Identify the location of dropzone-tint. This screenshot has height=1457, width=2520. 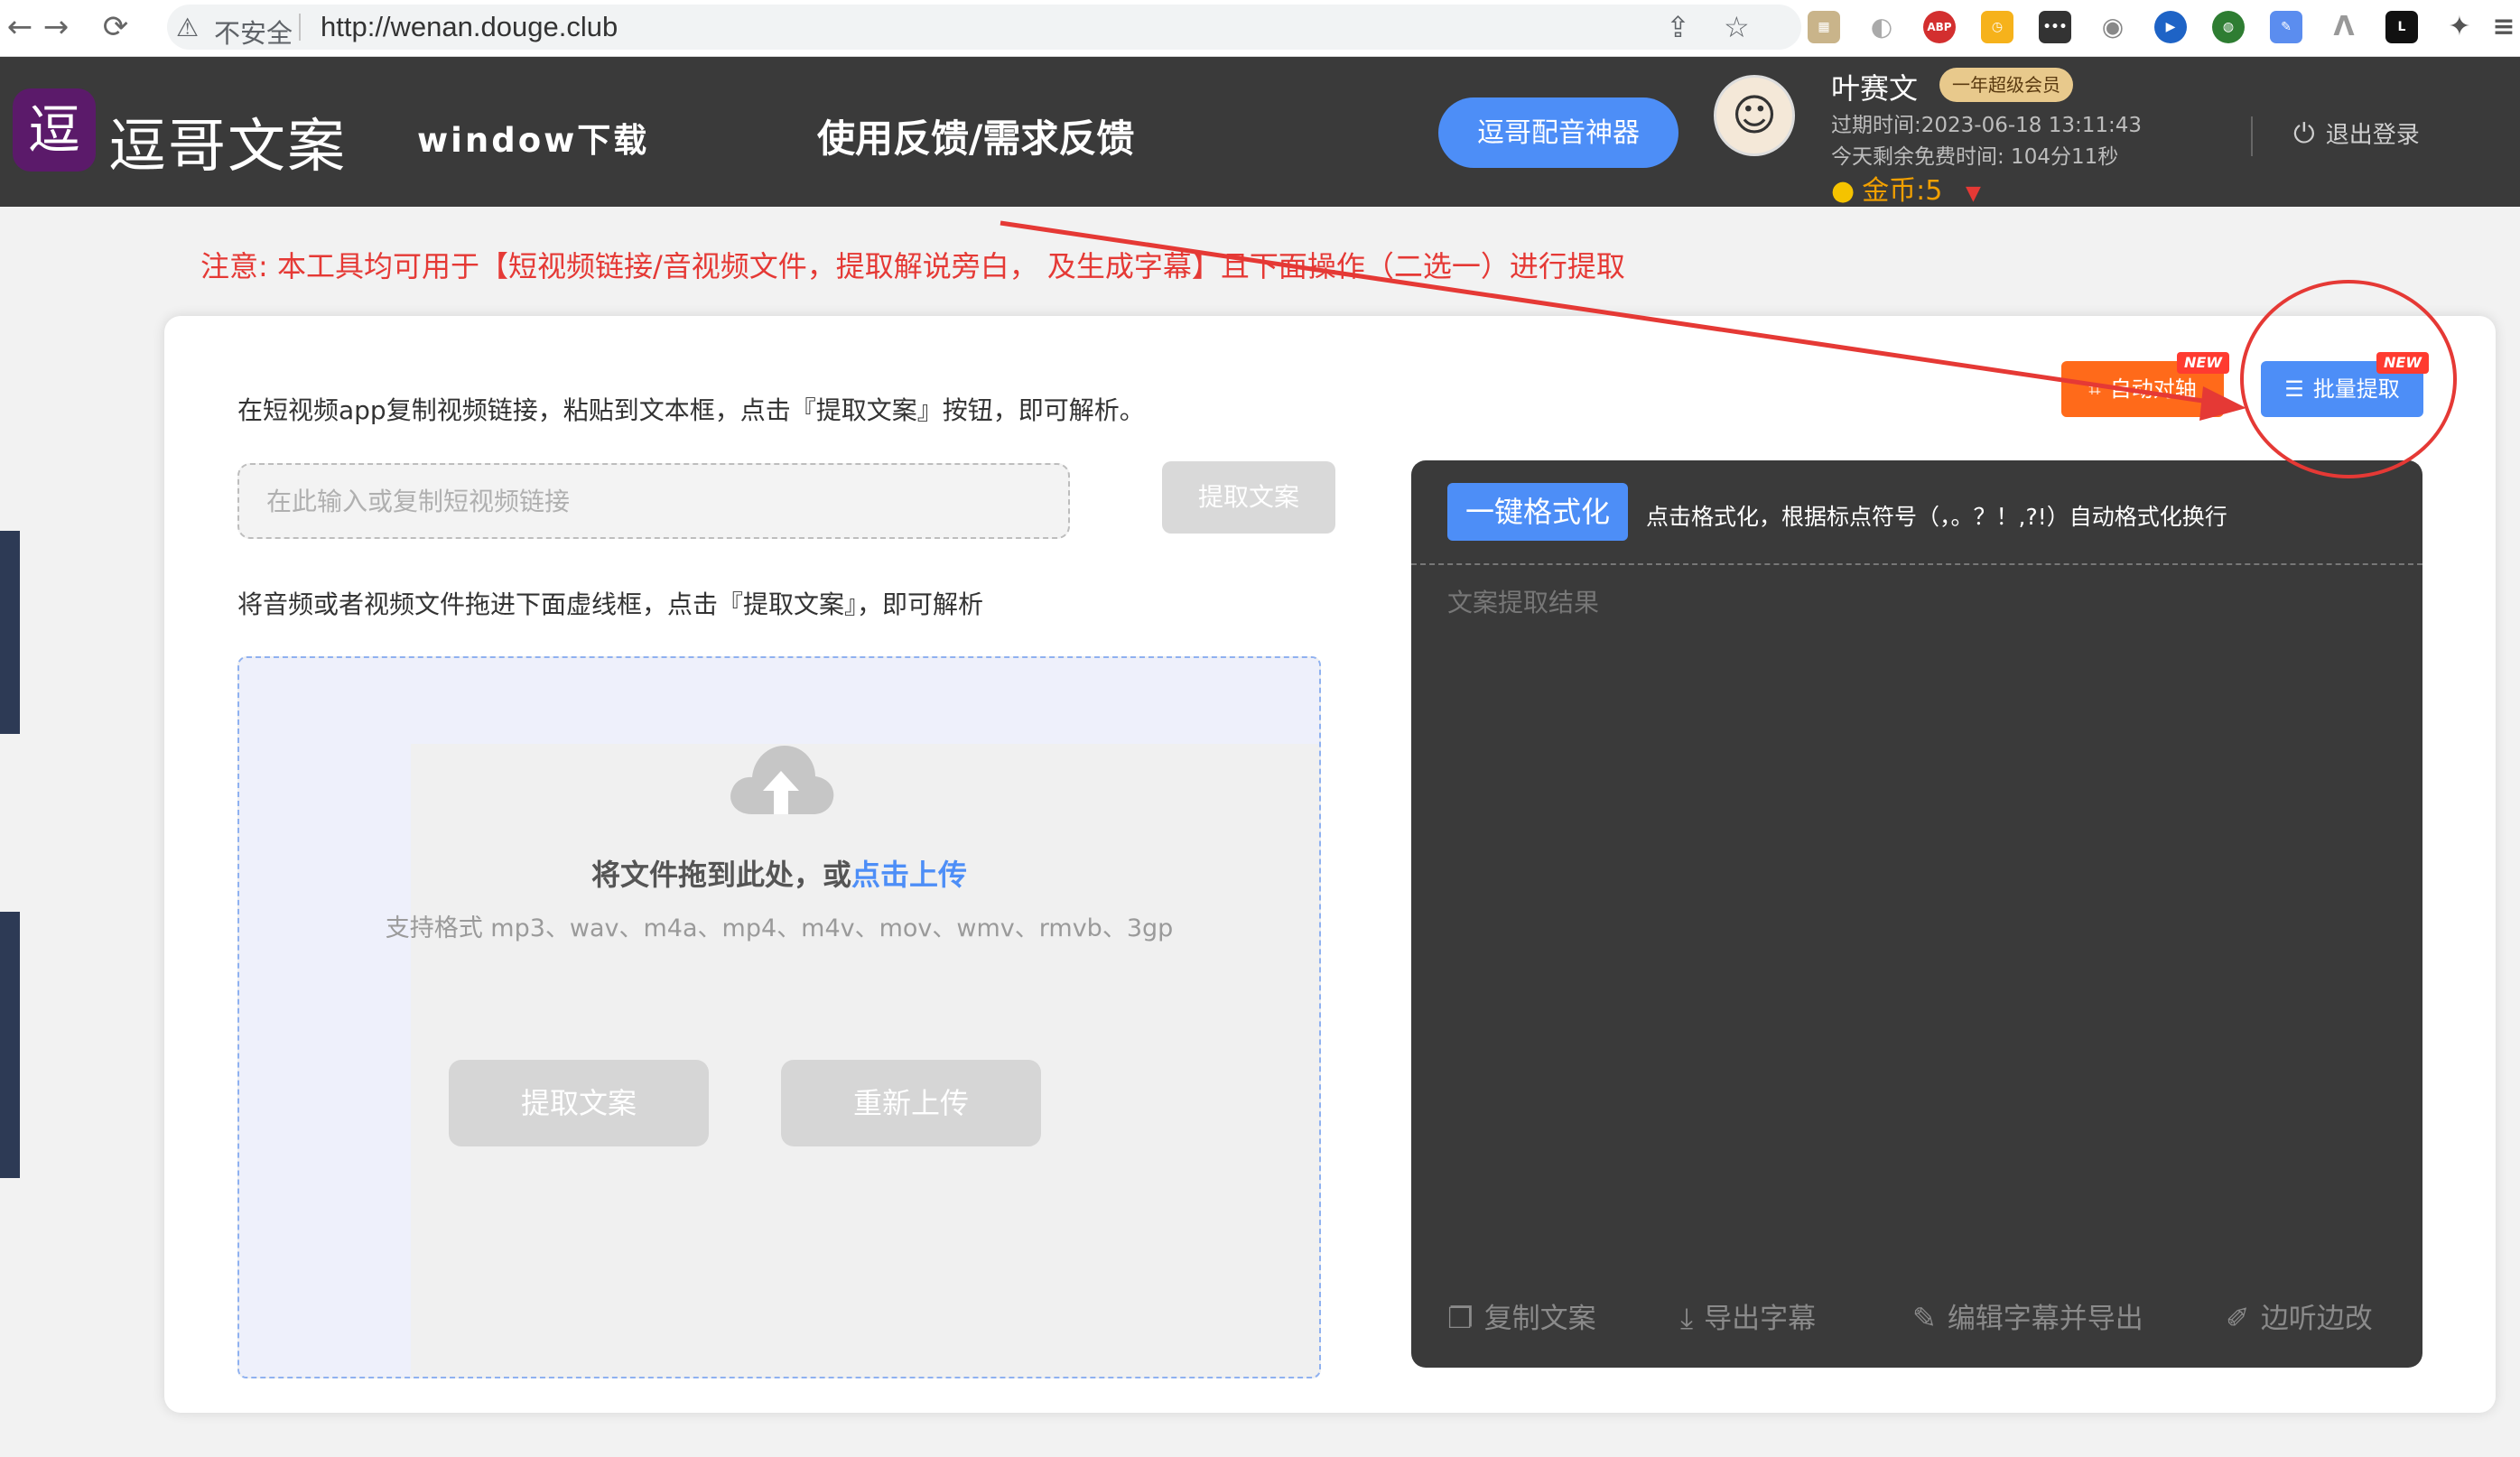
(325, 1018).